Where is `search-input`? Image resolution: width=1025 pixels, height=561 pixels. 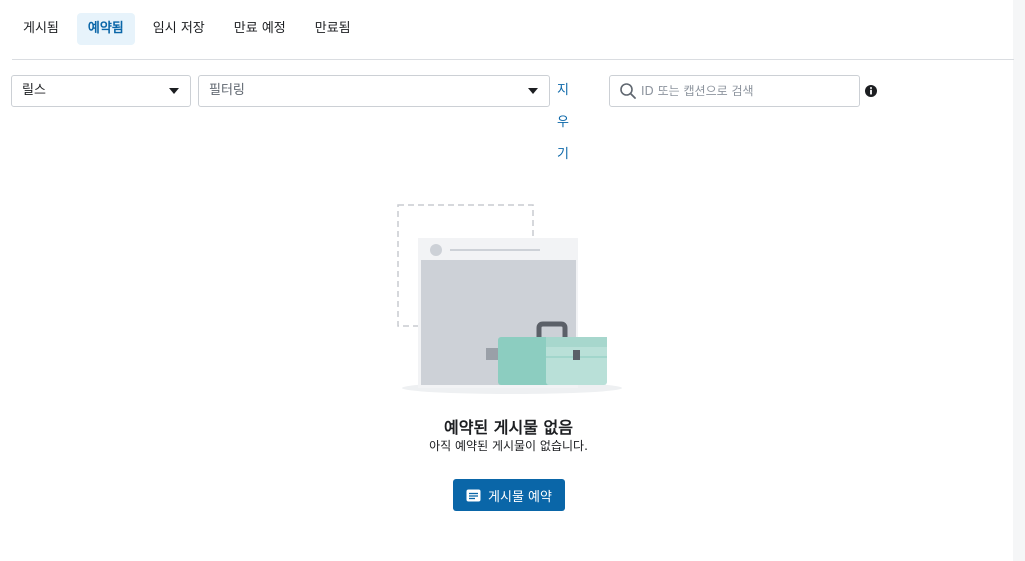 search-input is located at coordinates (746, 91).